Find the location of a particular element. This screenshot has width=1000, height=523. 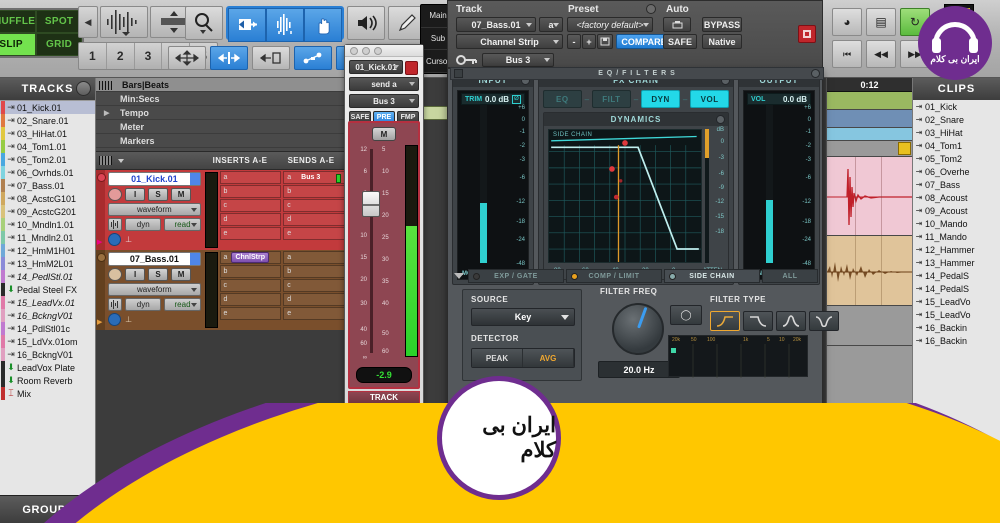

tabs-menu-icon is located at coordinates (459, 276).